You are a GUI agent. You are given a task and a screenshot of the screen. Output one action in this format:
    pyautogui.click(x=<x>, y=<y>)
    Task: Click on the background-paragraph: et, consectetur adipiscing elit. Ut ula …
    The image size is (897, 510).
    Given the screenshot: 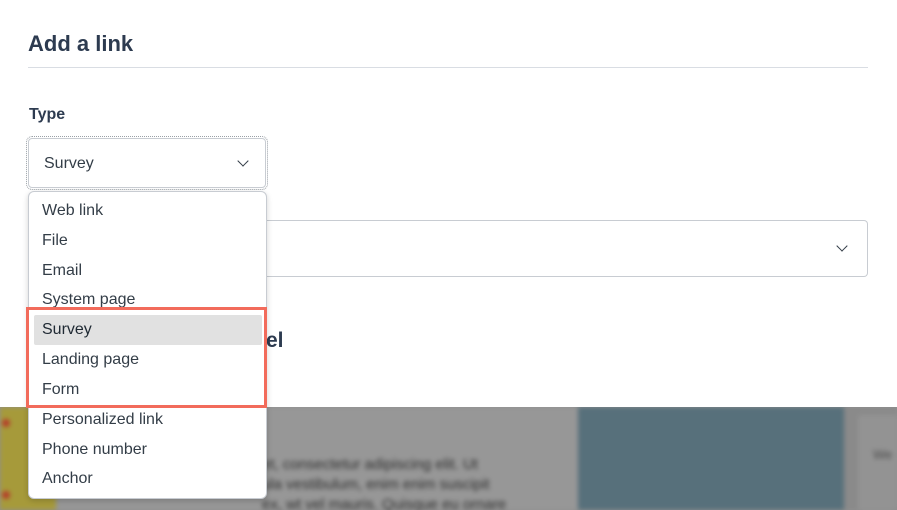 What is the action you would take?
    pyautogui.click(x=412, y=482)
    